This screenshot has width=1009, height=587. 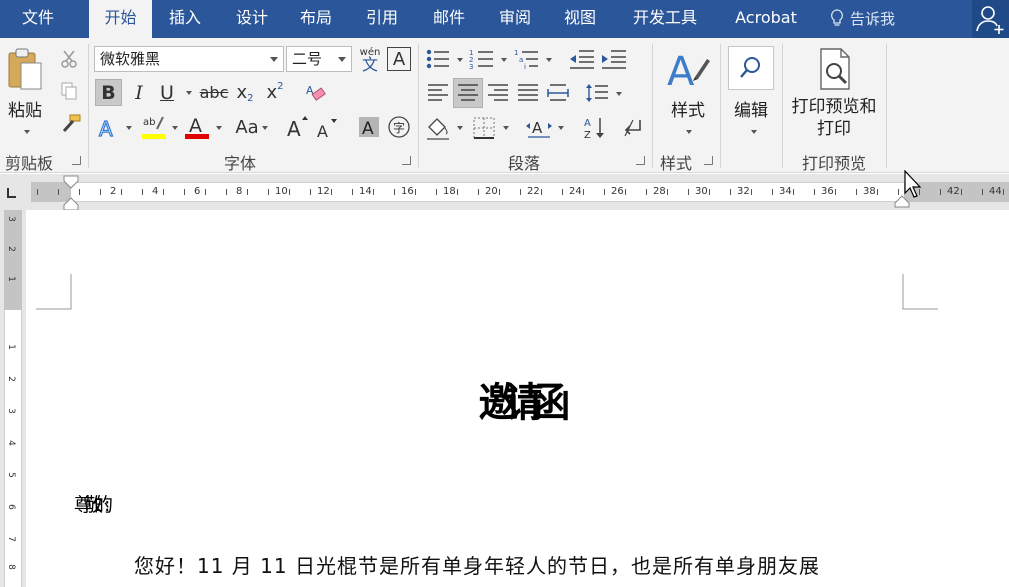 What do you see at coordinates (69, 59) in the screenshot?
I see `cut-button` at bounding box center [69, 59].